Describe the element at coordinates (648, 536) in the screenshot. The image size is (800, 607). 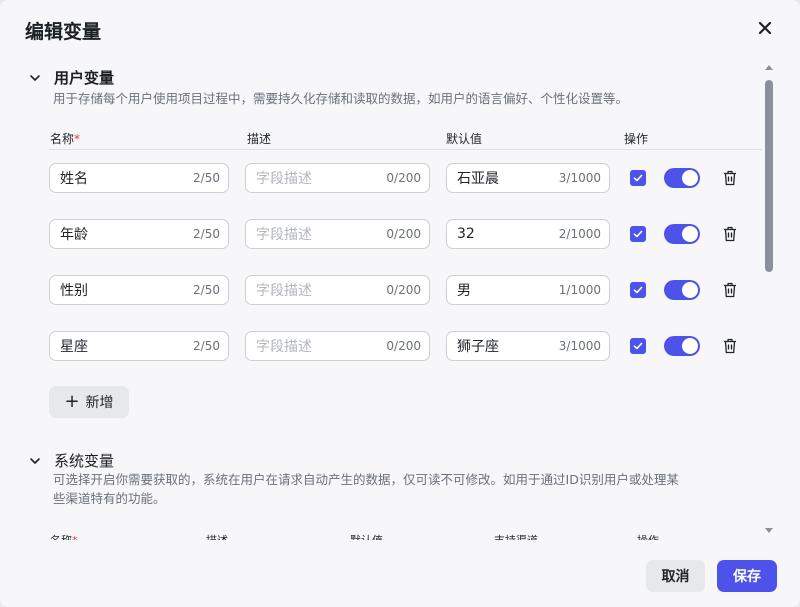
I see `system-column-header-ops: 操作` at that location.